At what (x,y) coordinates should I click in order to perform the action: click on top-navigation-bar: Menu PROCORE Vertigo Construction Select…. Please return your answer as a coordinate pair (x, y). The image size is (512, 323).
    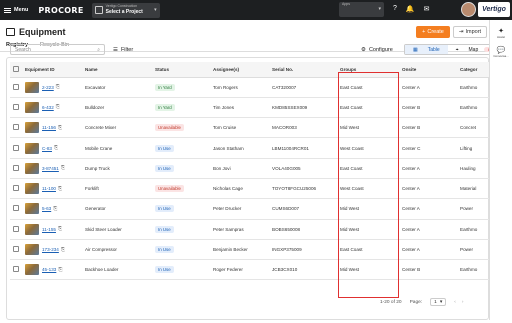
    Looking at the image, I should click on (256, 14).